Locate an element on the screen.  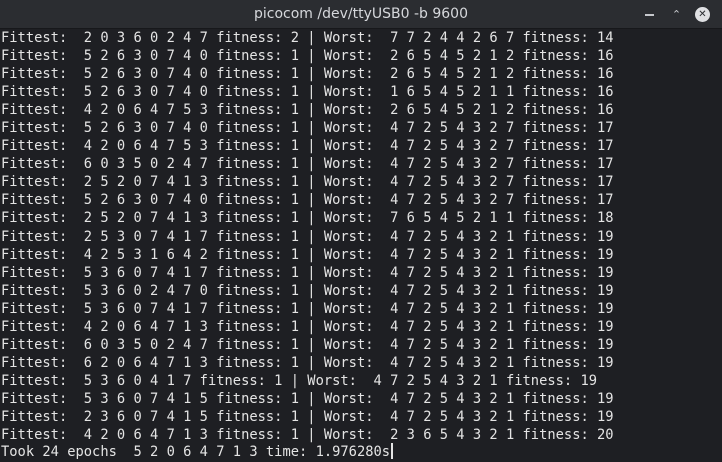
minimize-icon is located at coordinates (649, 14).